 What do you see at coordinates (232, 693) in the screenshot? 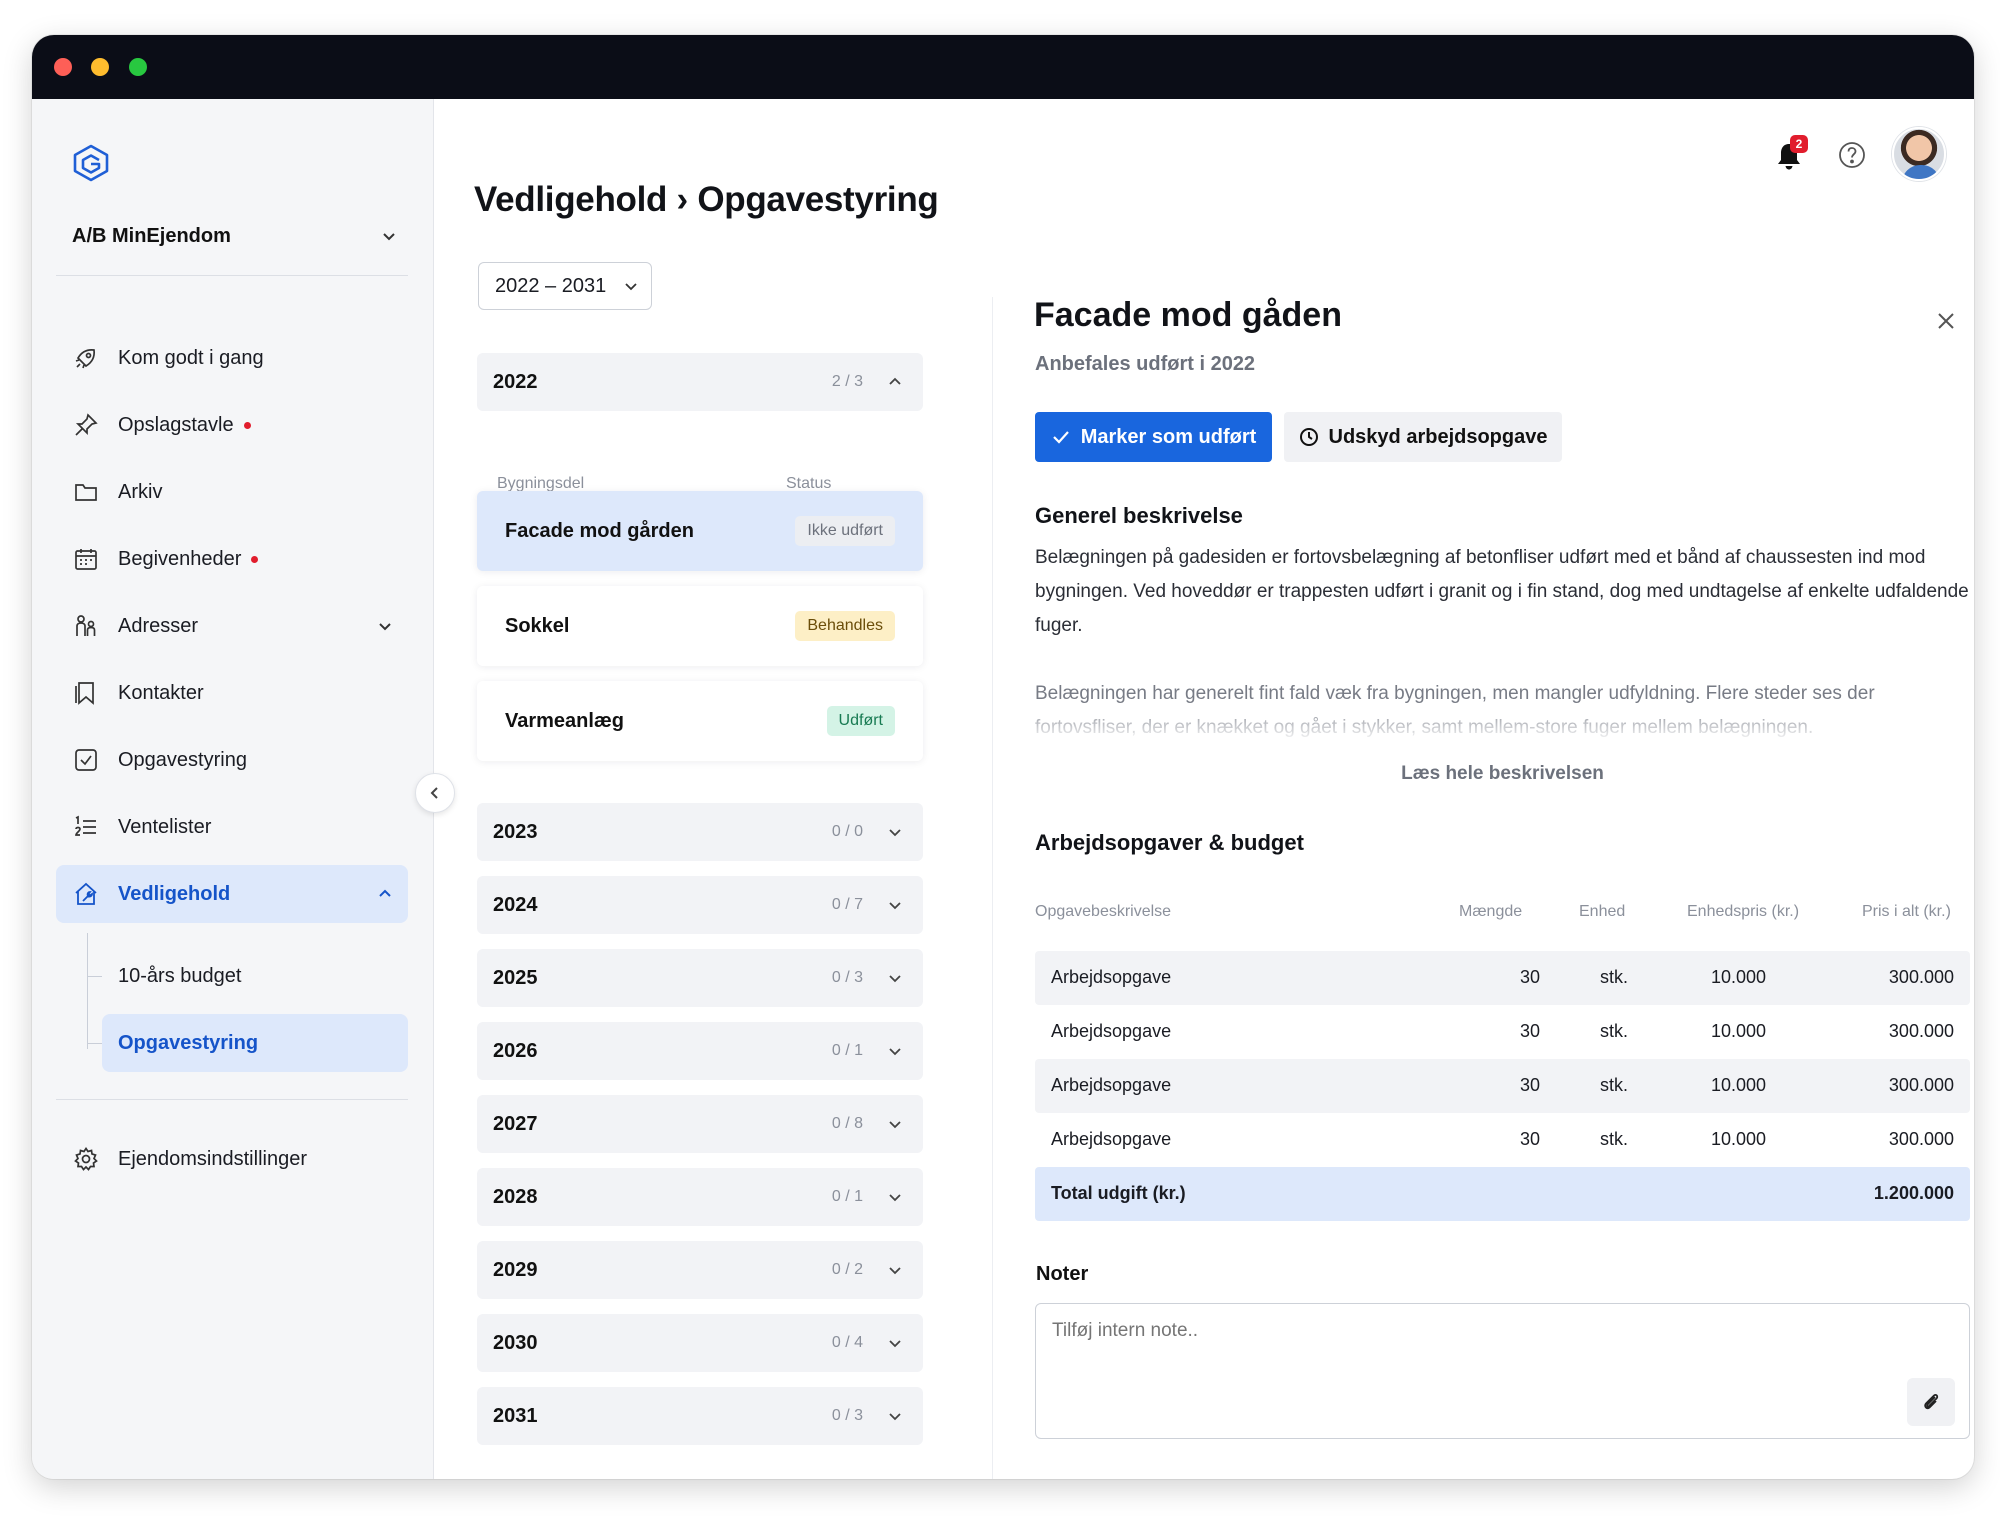
I see `sidebar-item-kontakter: Kontakter` at bounding box center [232, 693].